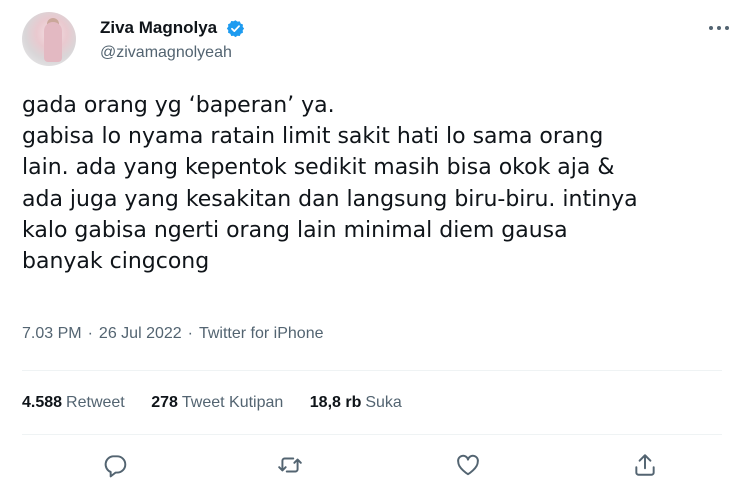 This screenshot has height=489, width=745. Describe the element at coordinates (52, 334) in the screenshot. I see `tweet-time: 7.03 PM` at that location.